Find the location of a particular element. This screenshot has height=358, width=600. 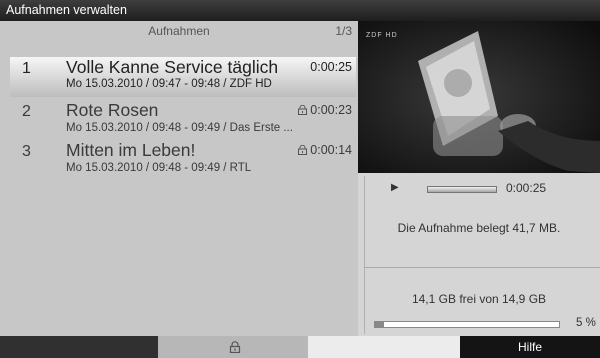

item-number: 2 is located at coordinates (26, 111).